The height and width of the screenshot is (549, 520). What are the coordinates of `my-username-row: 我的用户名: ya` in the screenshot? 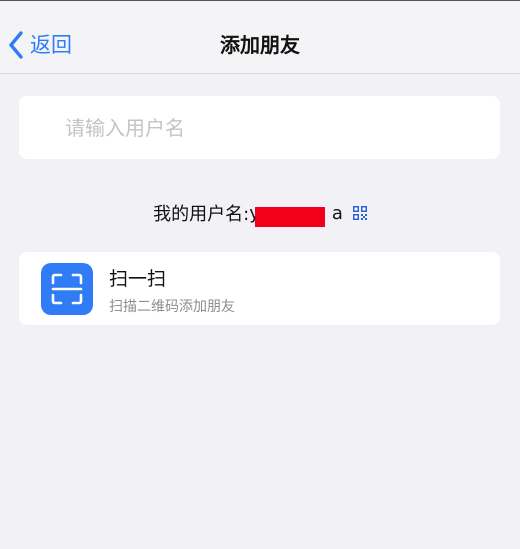 It's located at (260, 213).